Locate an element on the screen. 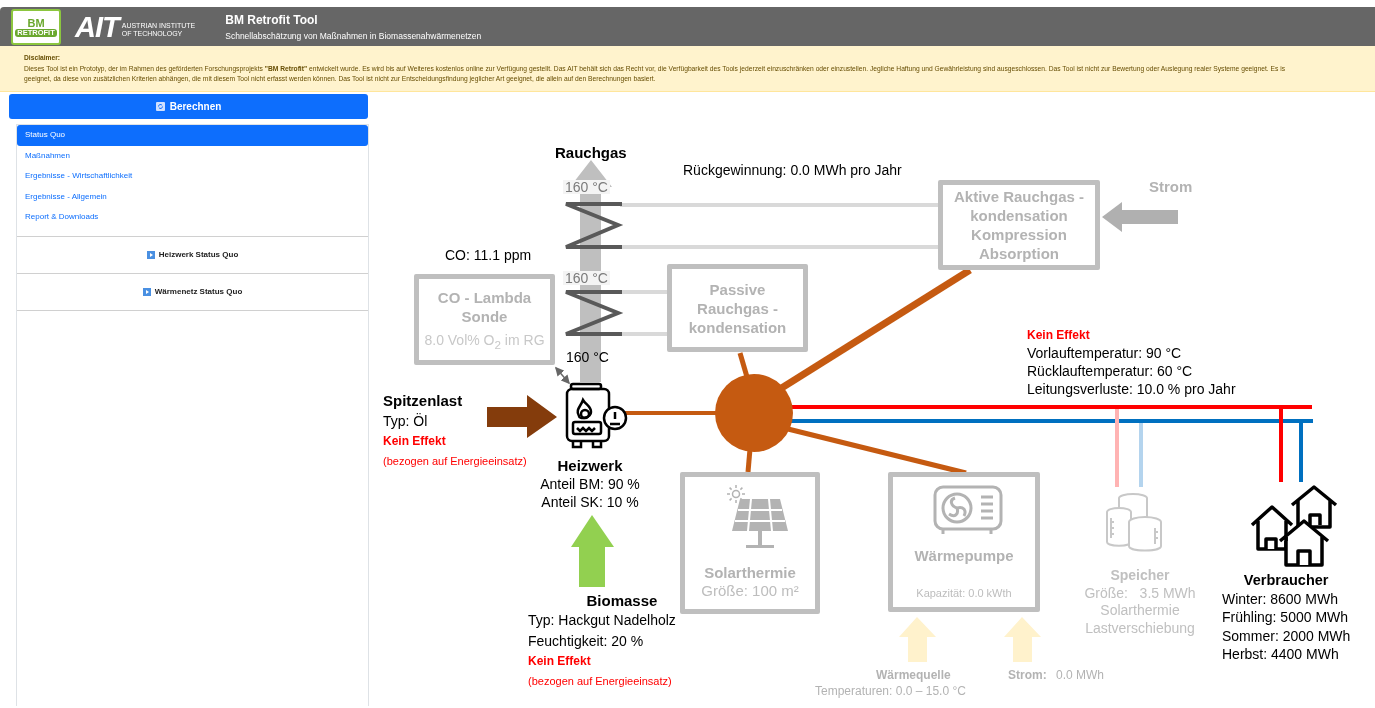  flue-gas-label: Rauchgas is located at coordinates (591, 153).